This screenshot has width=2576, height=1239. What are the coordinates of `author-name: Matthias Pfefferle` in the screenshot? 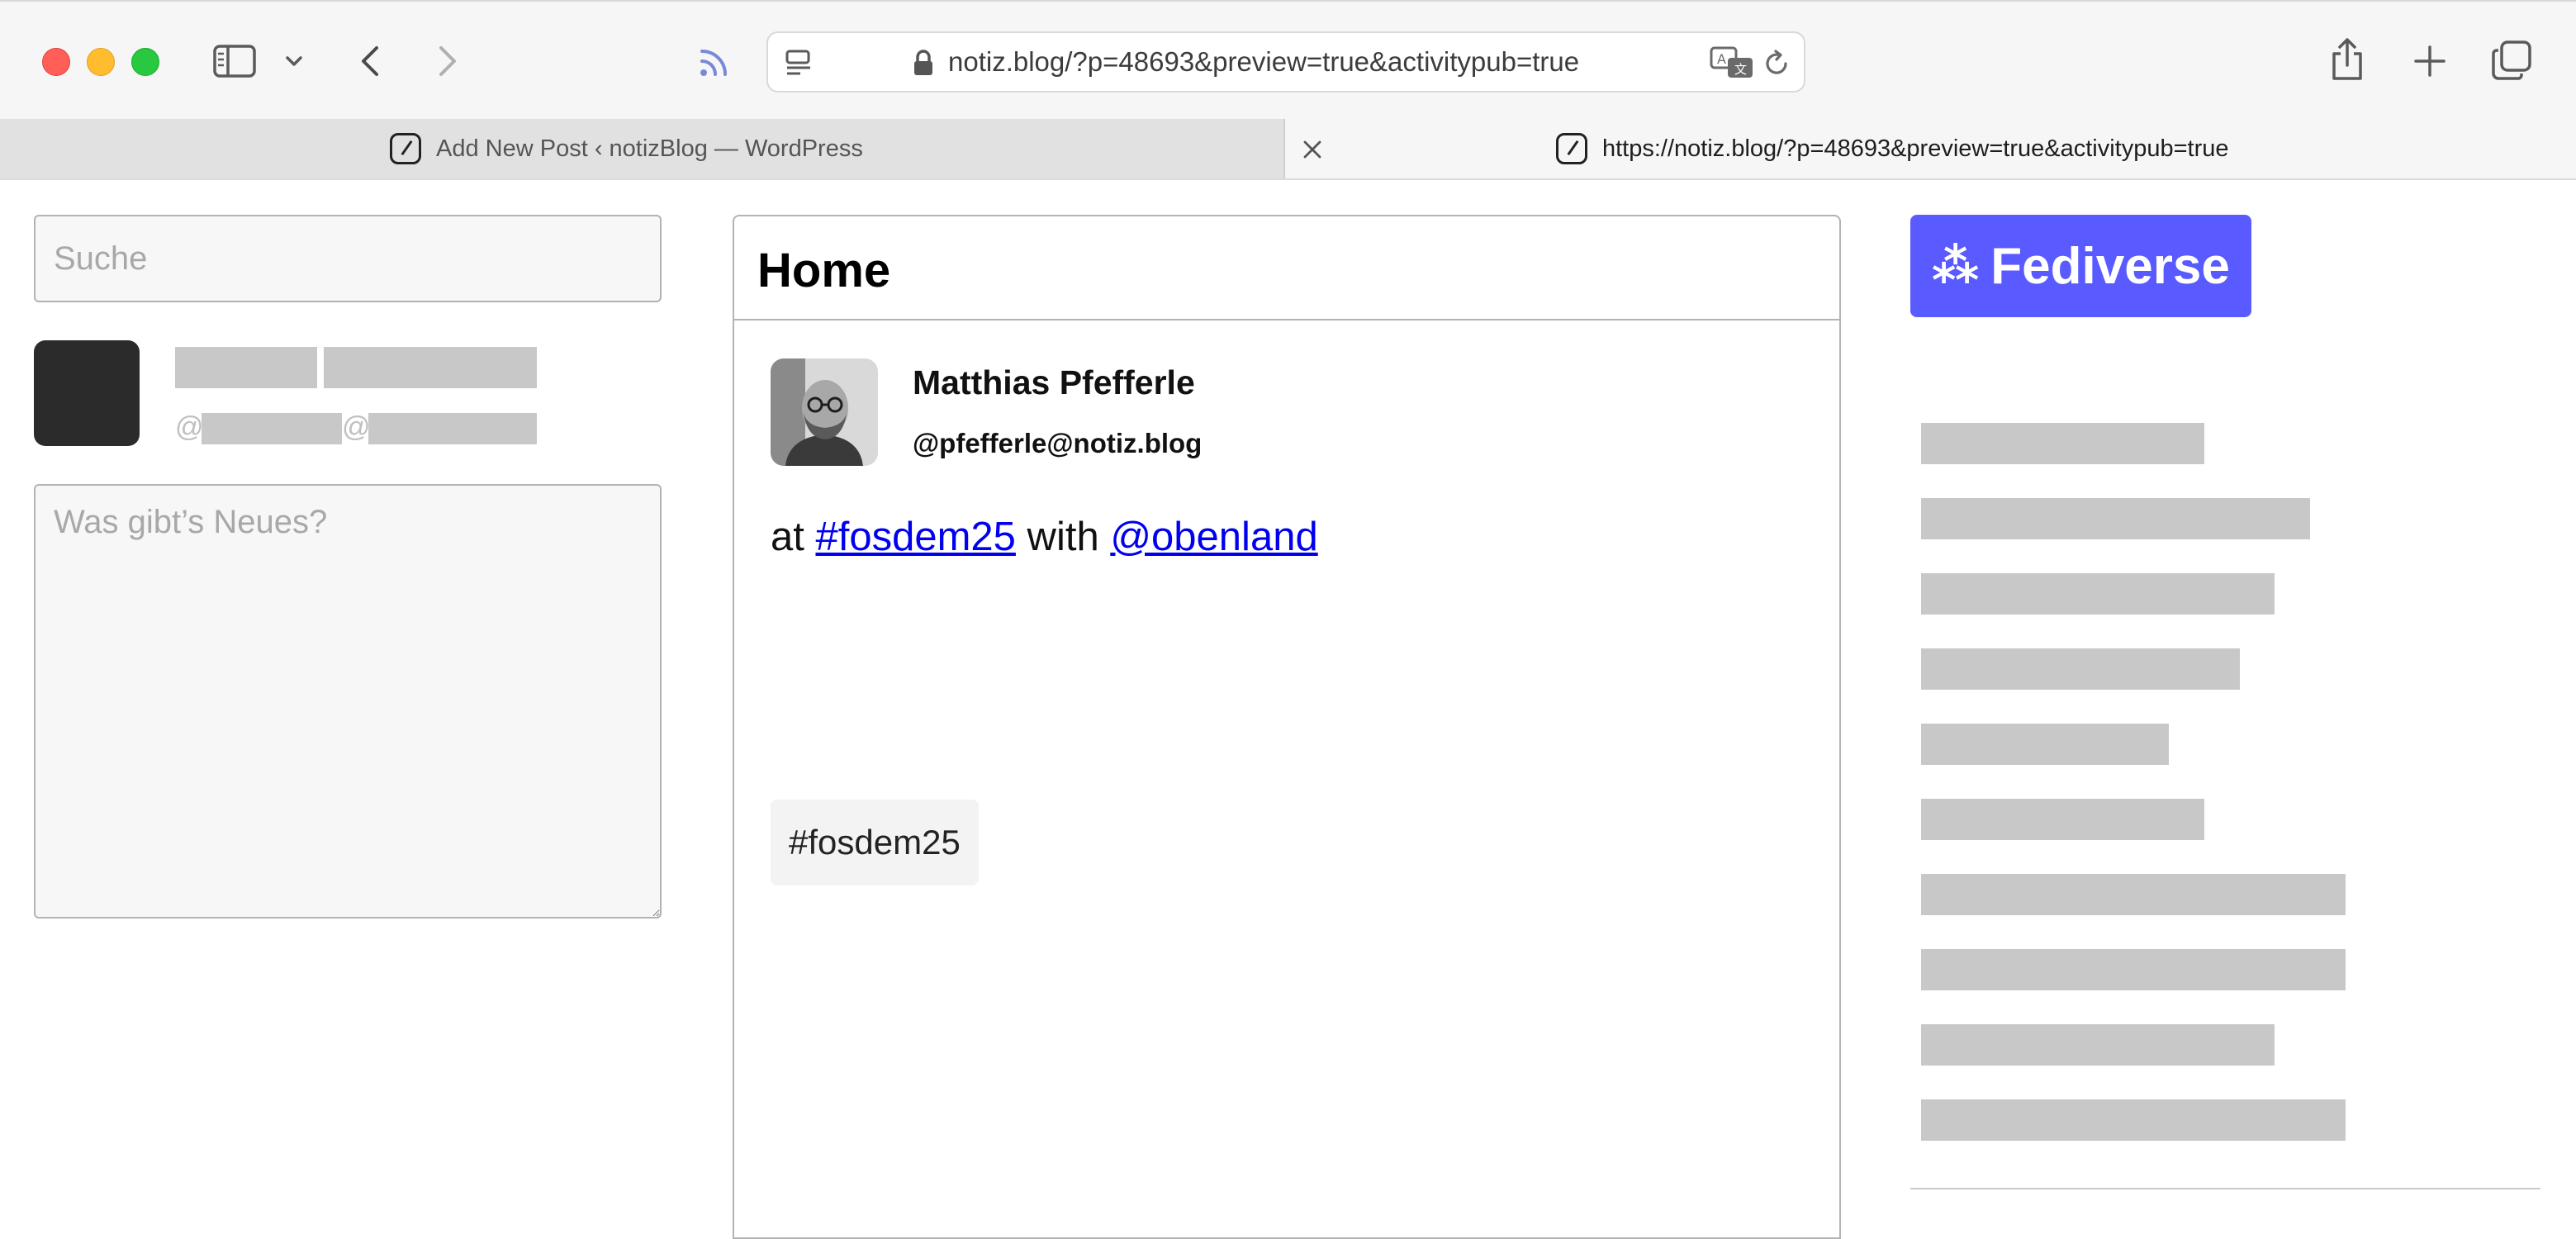 It's located at (1054, 382).